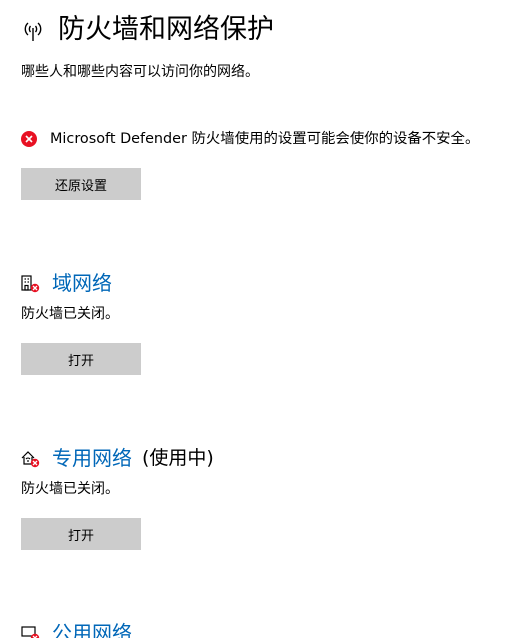  What do you see at coordinates (33, 30) in the screenshot?
I see `wifi-antenna-icon` at bounding box center [33, 30].